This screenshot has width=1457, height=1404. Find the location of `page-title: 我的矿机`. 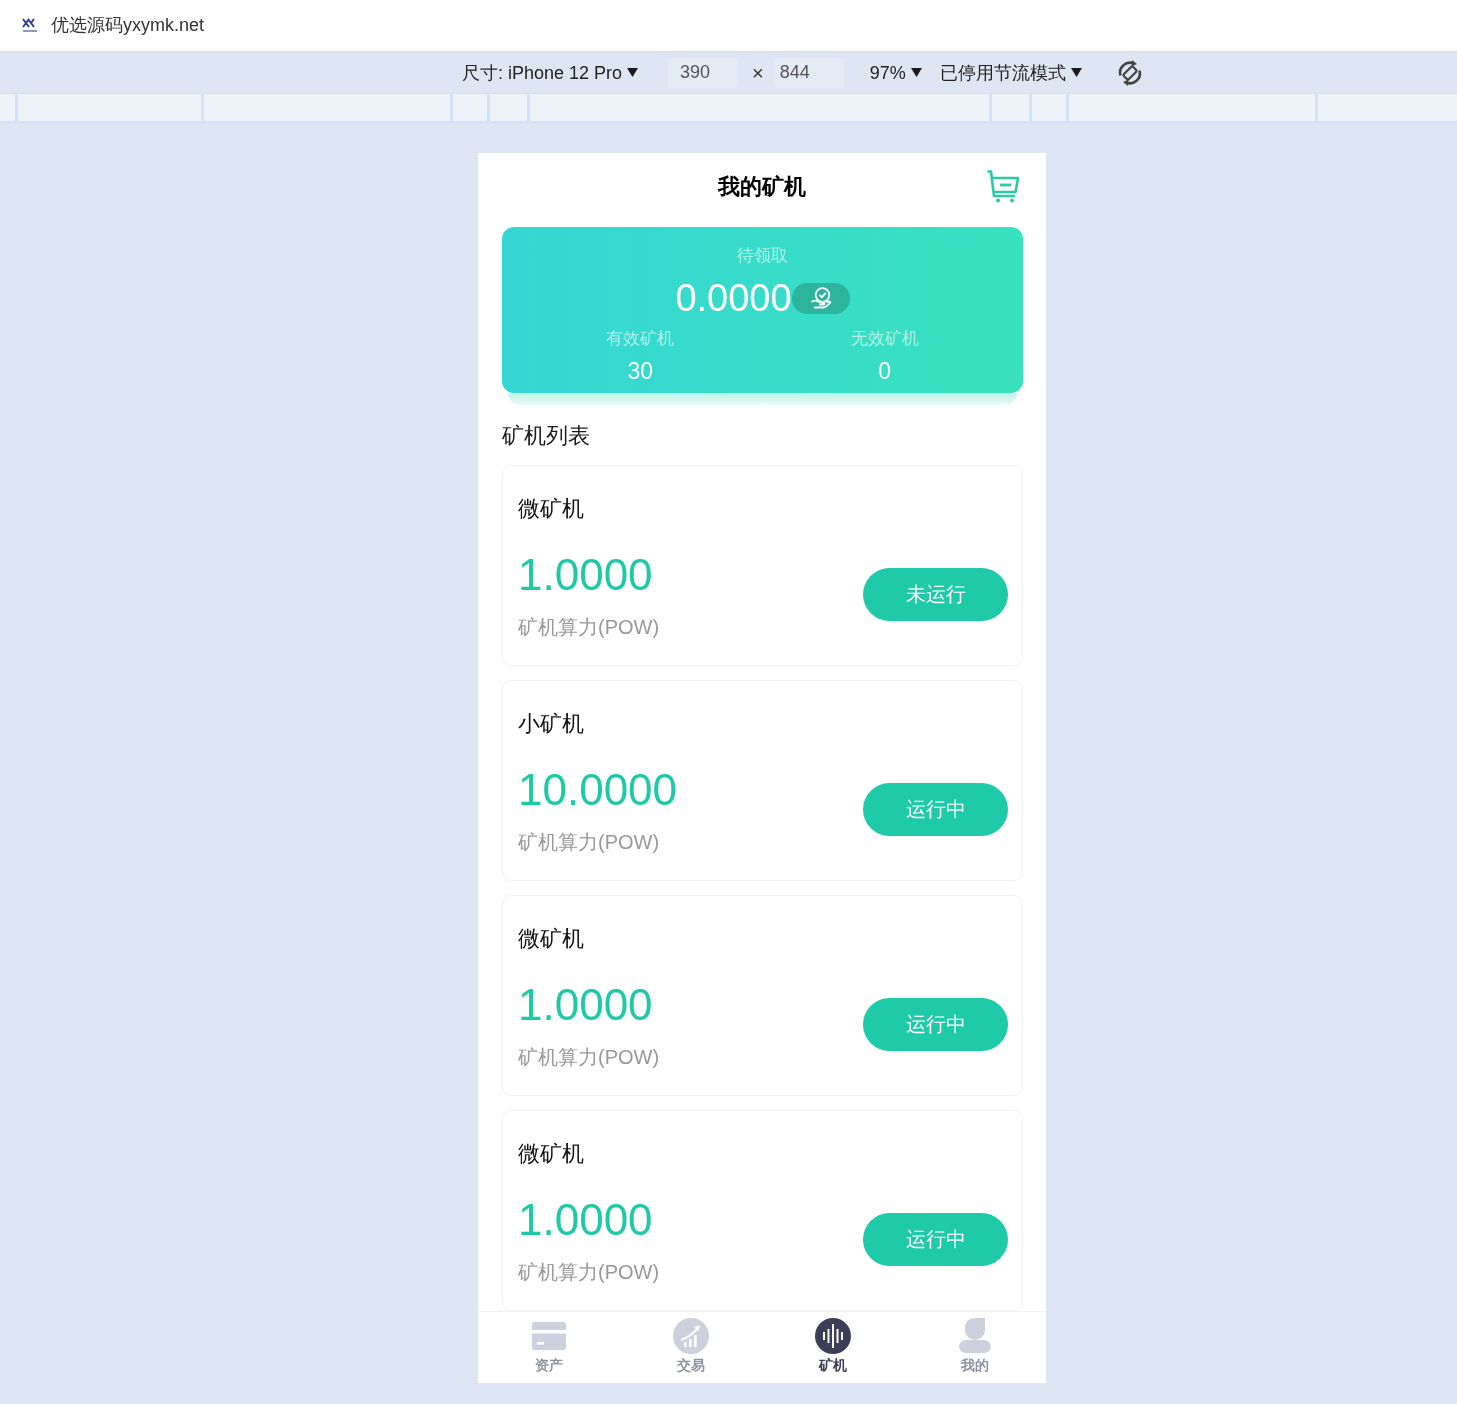

page-title: 我的矿机 is located at coordinates (762, 186).